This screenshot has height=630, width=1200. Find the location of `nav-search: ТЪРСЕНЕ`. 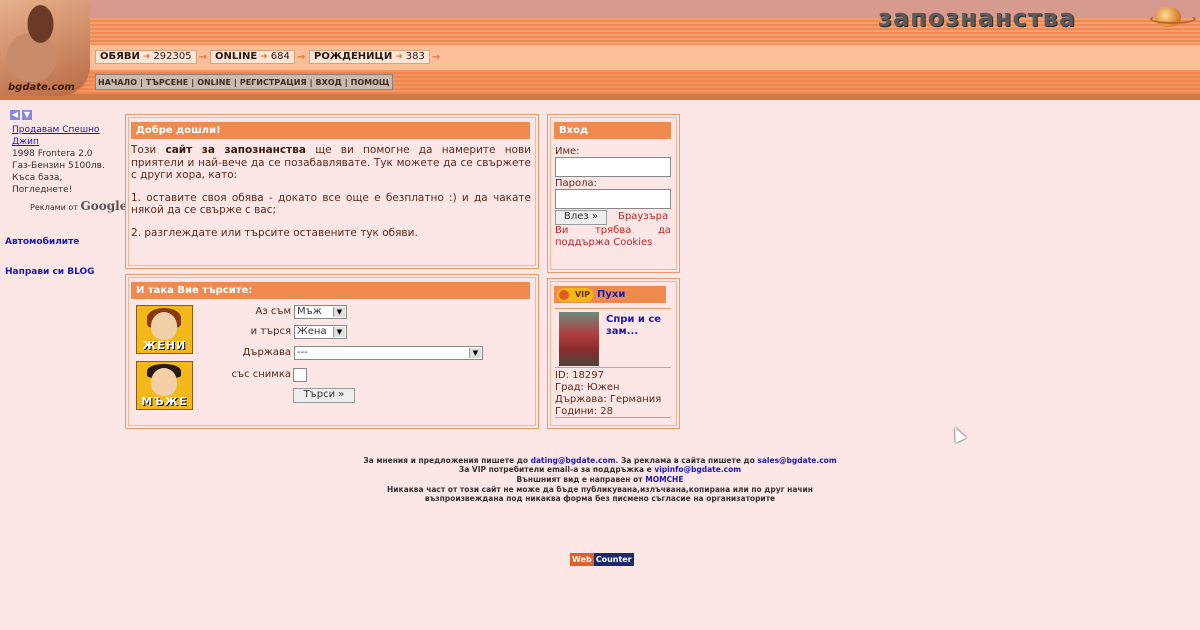

nav-search: ТЪРСЕНЕ is located at coordinates (167, 82).